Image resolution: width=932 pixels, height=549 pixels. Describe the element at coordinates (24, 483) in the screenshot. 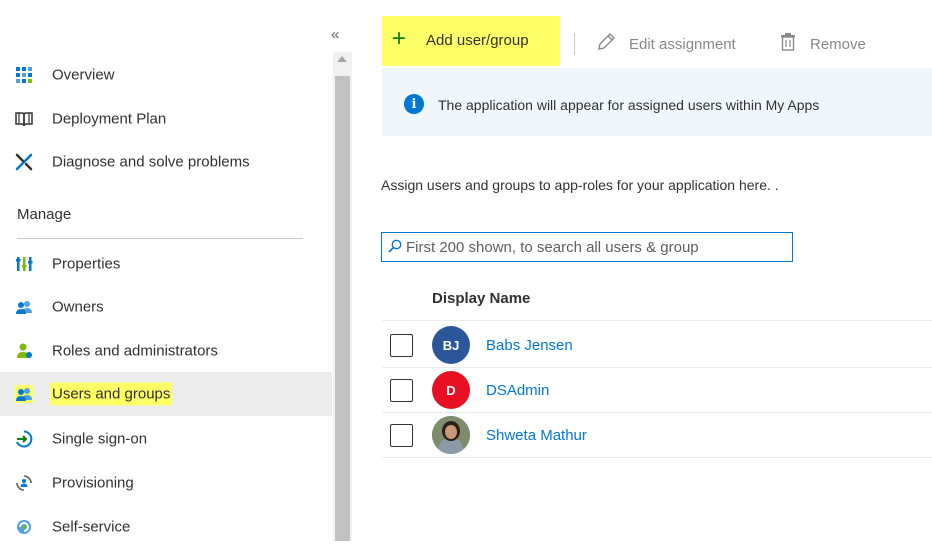

I see `provisioning-icon` at that location.